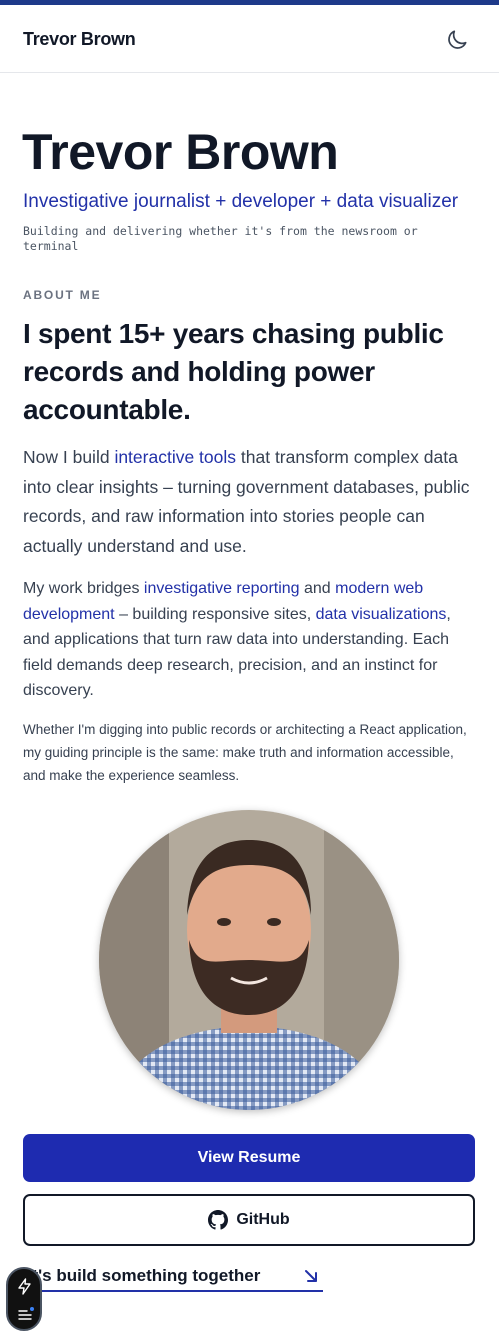  What do you see at coordinates (83, 588) in the screenshot?
I see `text-span: My work bridges` at bounding box center [83, 588].